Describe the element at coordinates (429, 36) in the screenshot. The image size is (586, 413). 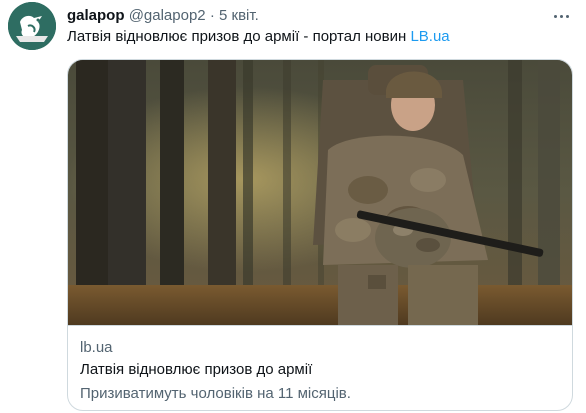
I see `tweet-link: LB.ua` at that location.